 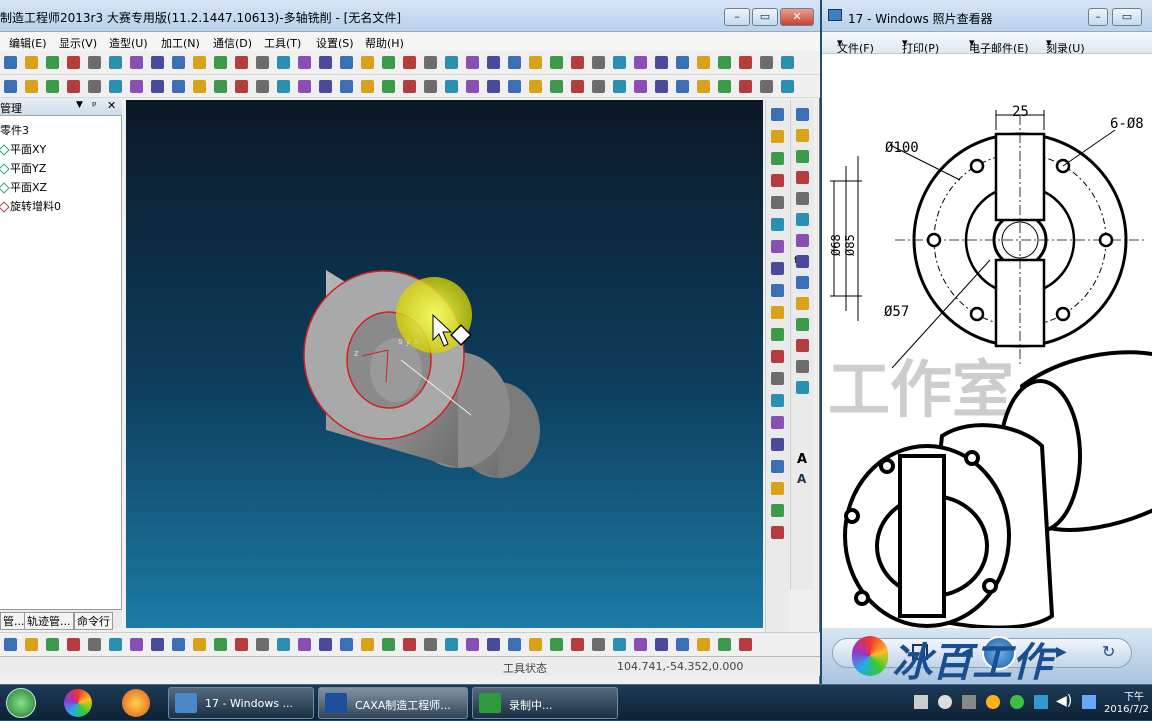 I want to click on tray-update-icon, so click(x=993, y=702).